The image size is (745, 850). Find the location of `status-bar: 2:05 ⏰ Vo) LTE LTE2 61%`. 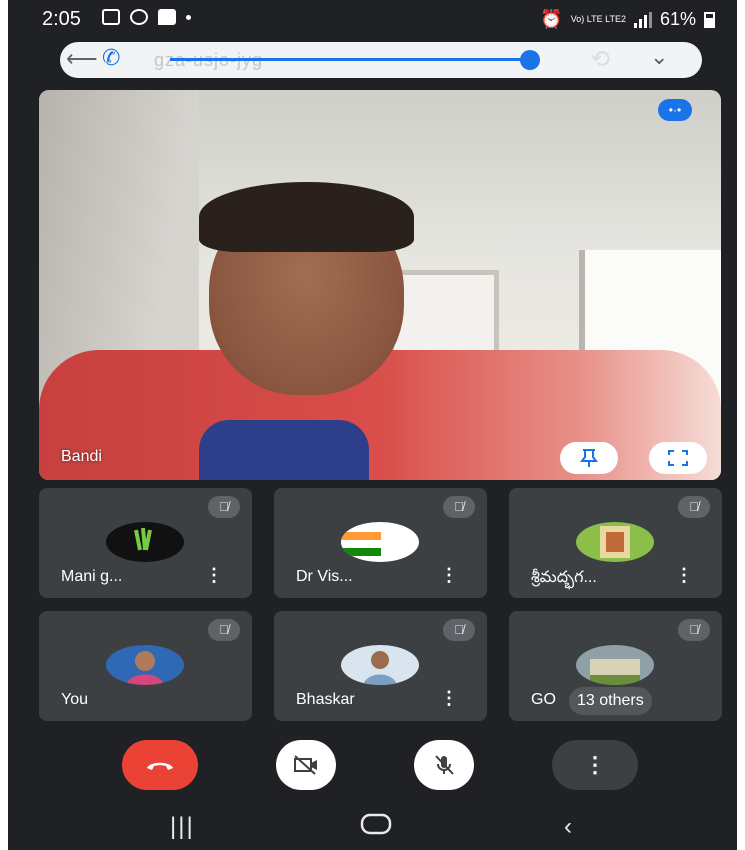

status-bar: 2:05 ⏰ Vo) LTE LTE2 61% is located at coordinates (372, 19).